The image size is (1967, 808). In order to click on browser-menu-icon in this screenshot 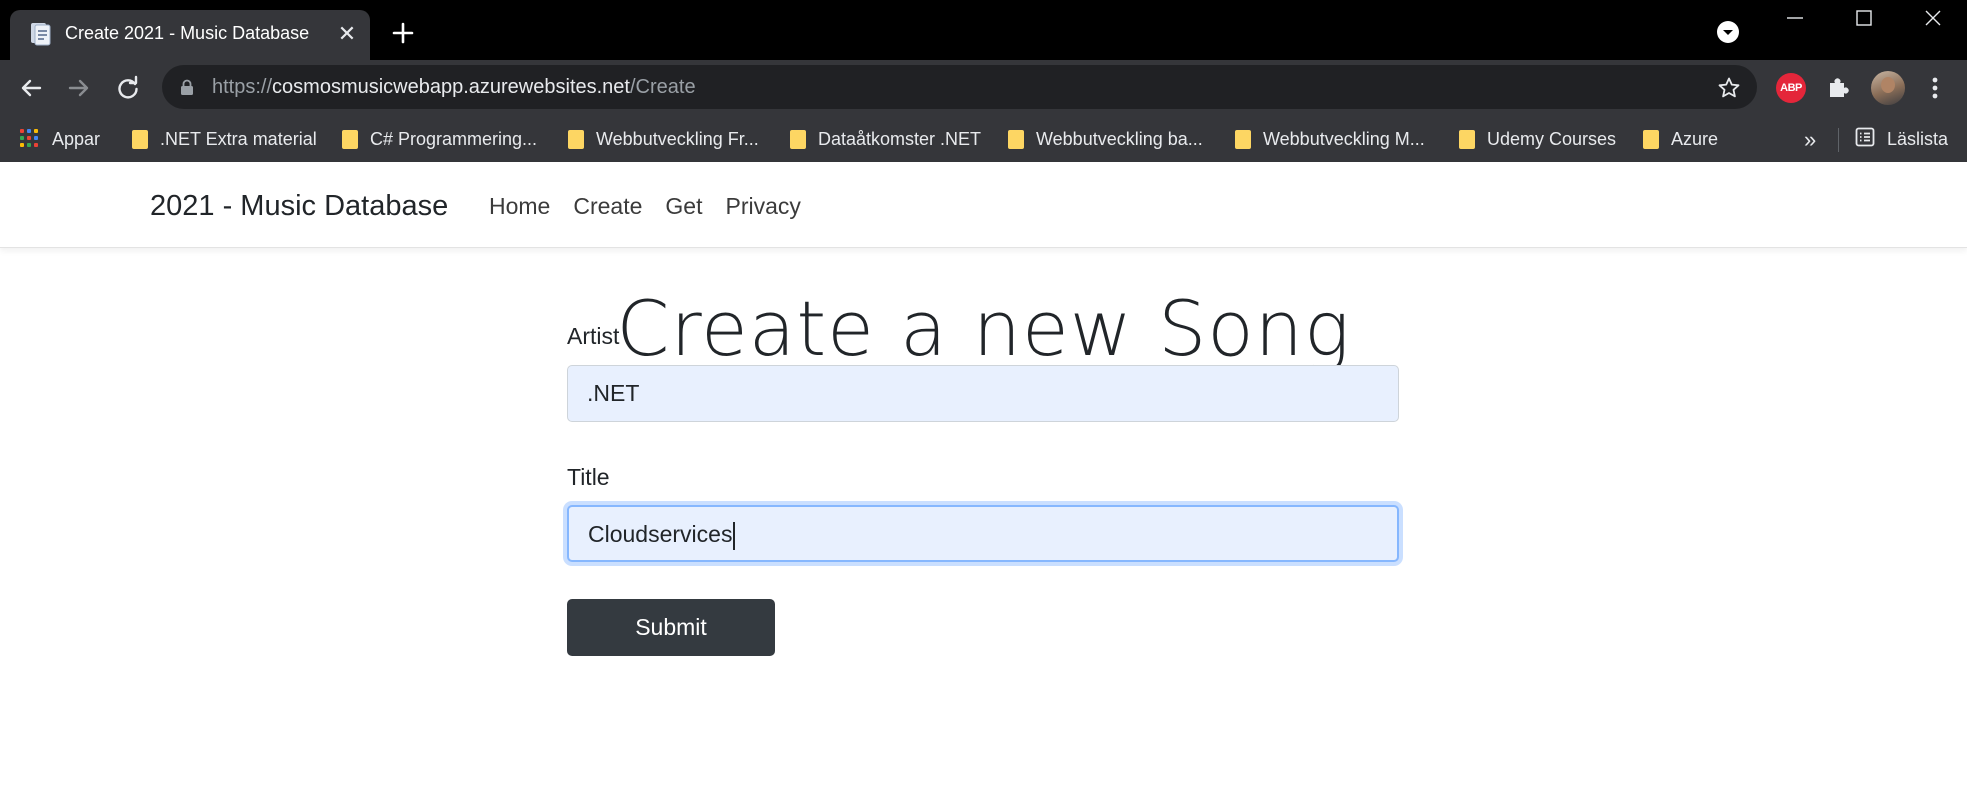, I will do `click(1935, 88)`.